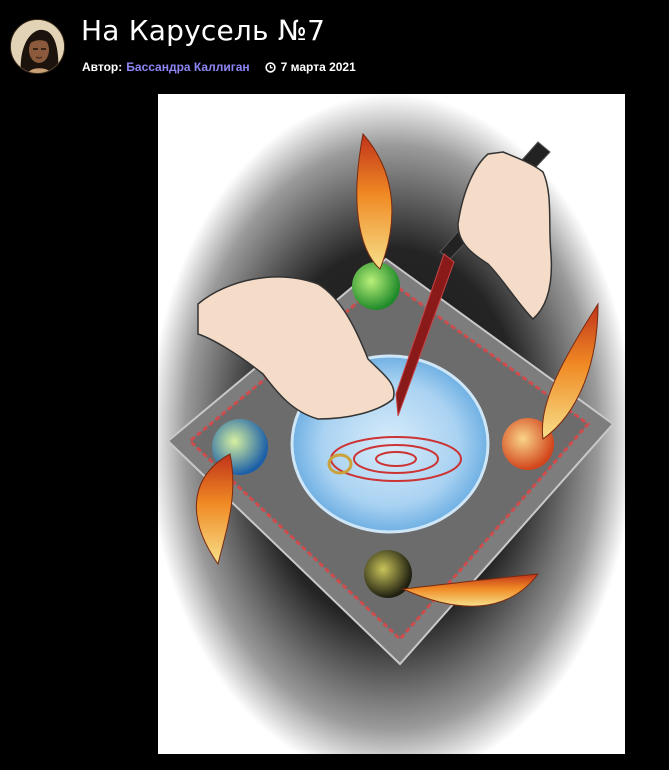 The image size is (669, 770). I want to click on post-meta: Автор: Бассандра Каллиган 7 марта 2021, so click(219, 67).